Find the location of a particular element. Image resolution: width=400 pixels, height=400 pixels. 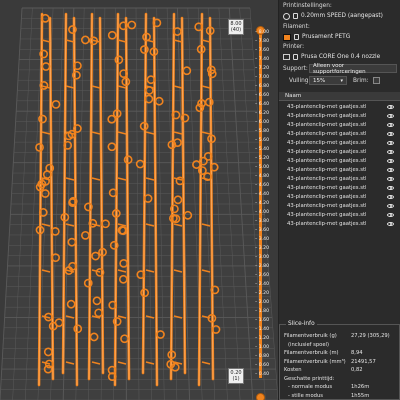

layer-tick-label: – 7.00 is located at coordinates (262, 77).